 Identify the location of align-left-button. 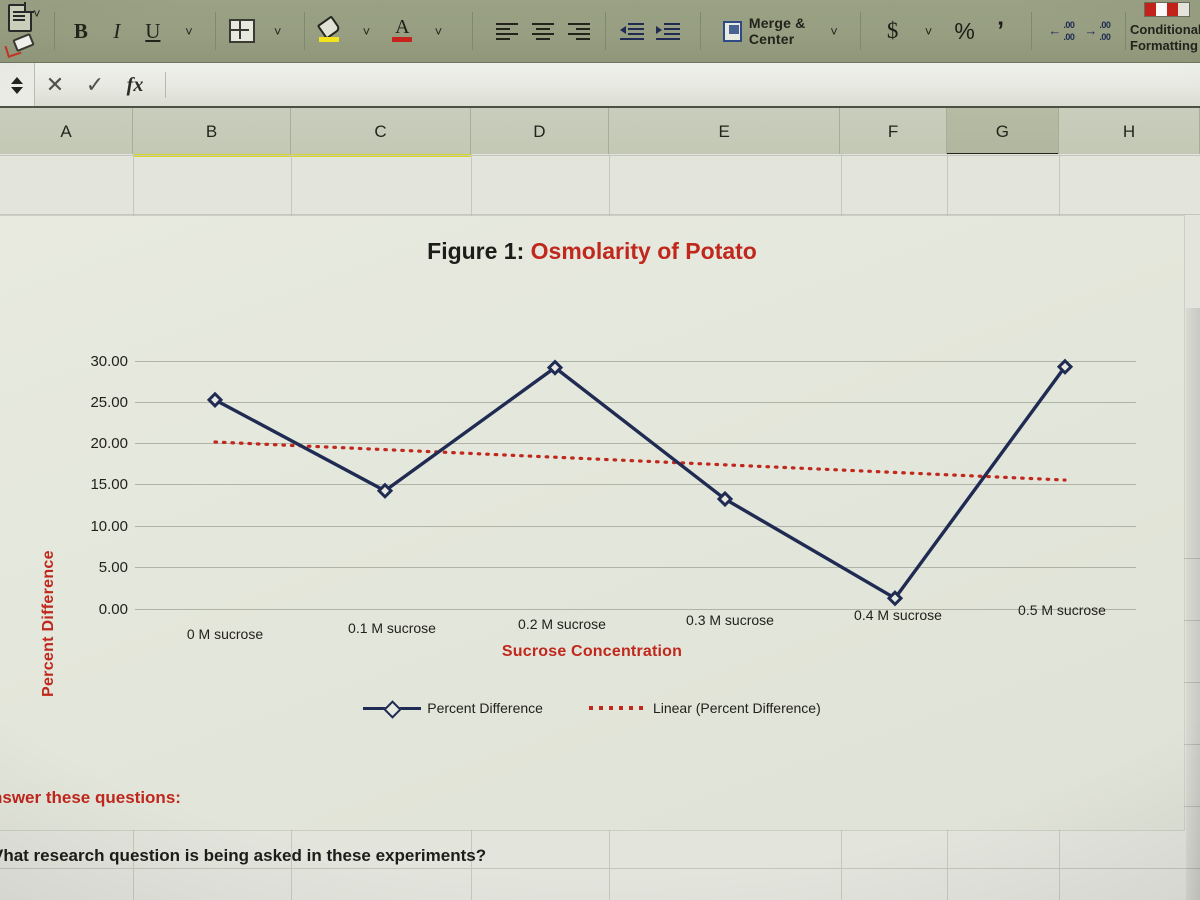
(507, 31).